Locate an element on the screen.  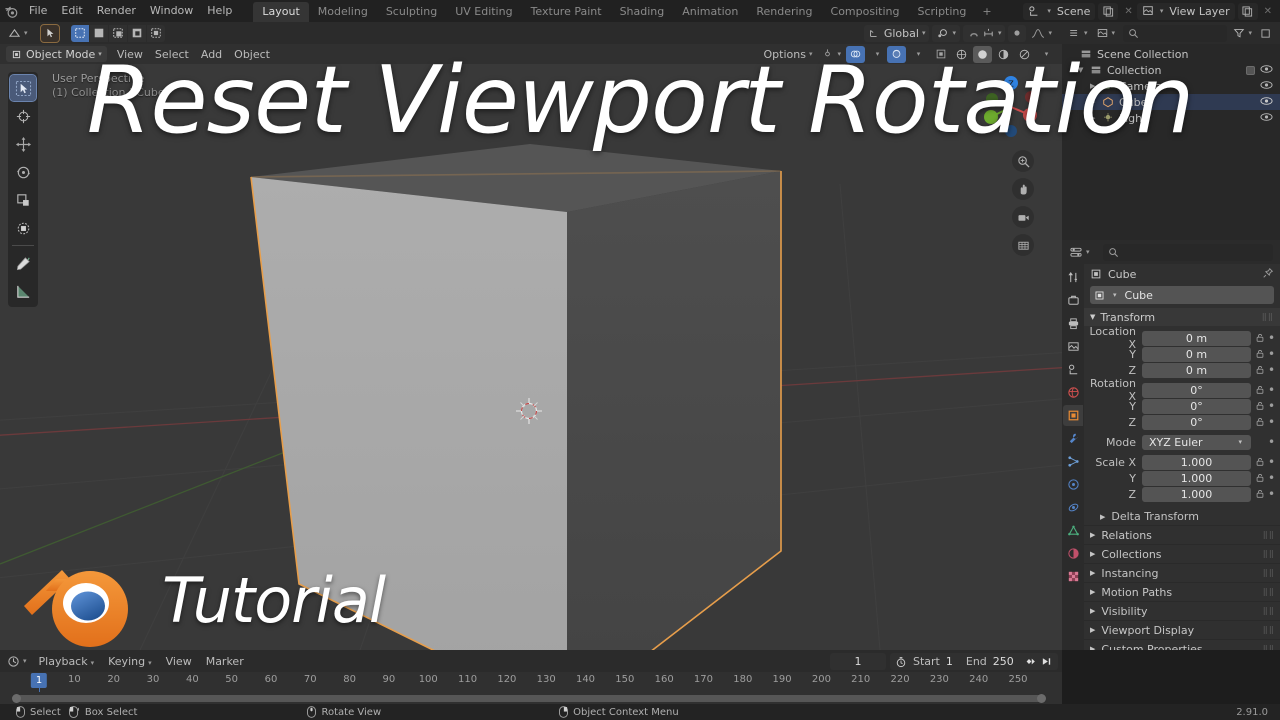
panel-relations: ▶ Relations ⣿⣿ is located at coordinates (1182, 534).